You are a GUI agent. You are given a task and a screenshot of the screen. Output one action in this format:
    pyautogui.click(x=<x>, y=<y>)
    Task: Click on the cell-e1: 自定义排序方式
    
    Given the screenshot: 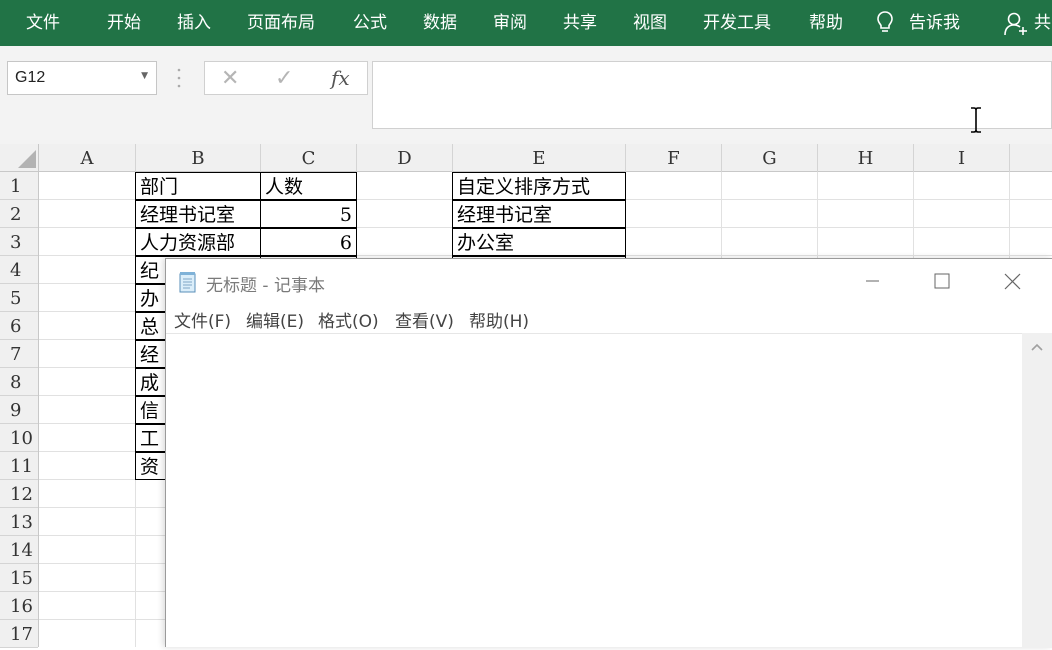 What is the action you would take?
    pyautogui.click(x=539, y=186)
    